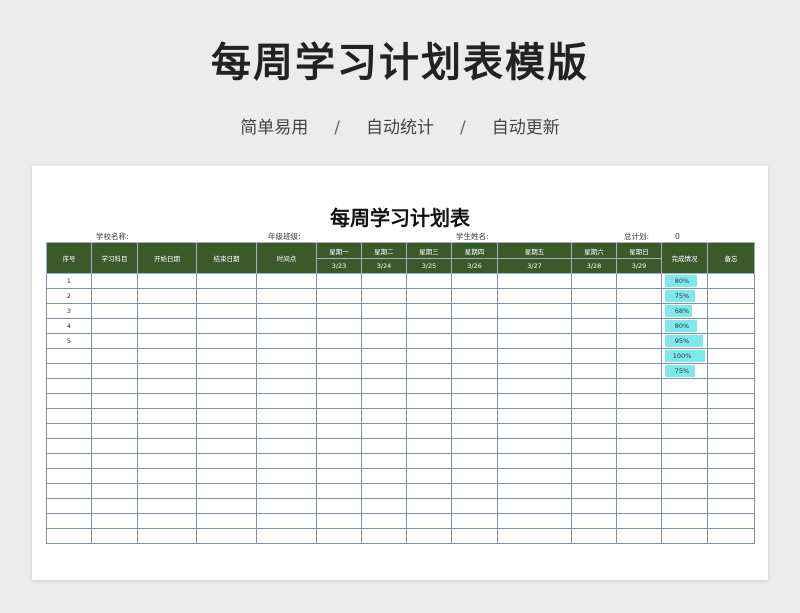 This screenshot has width=800, height=613. Describe the element at coordinates (684, 311) in the screenshot. I see `cell-completion: 68%` at that location.